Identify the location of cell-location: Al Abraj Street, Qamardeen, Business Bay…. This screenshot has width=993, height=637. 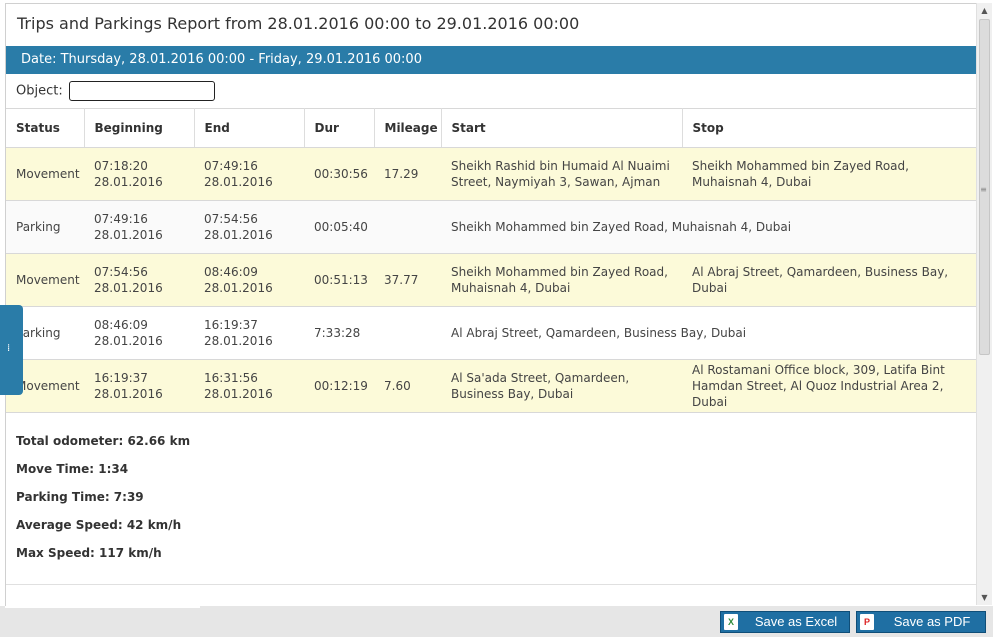
(708, 333).